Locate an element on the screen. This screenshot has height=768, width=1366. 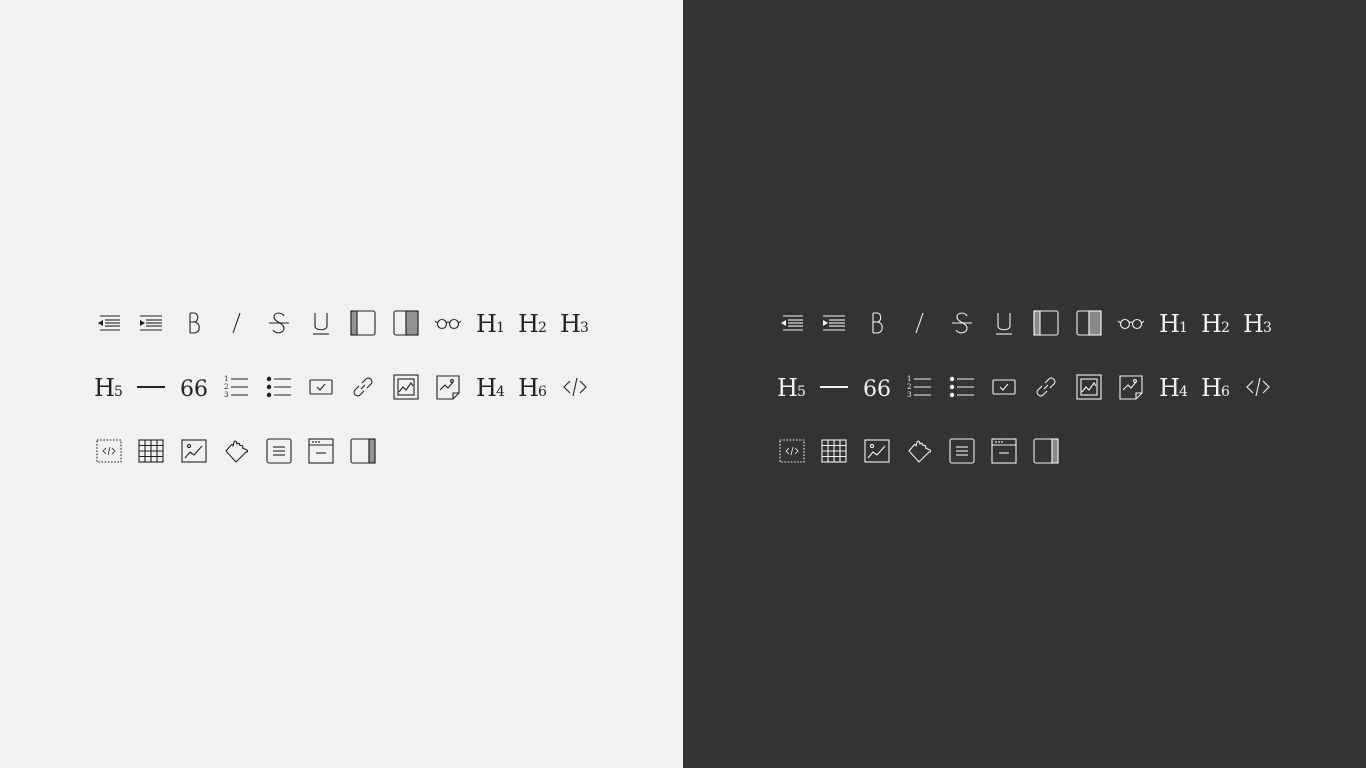
ordered-list-icon: 123 is located at coordinates (919, 387).